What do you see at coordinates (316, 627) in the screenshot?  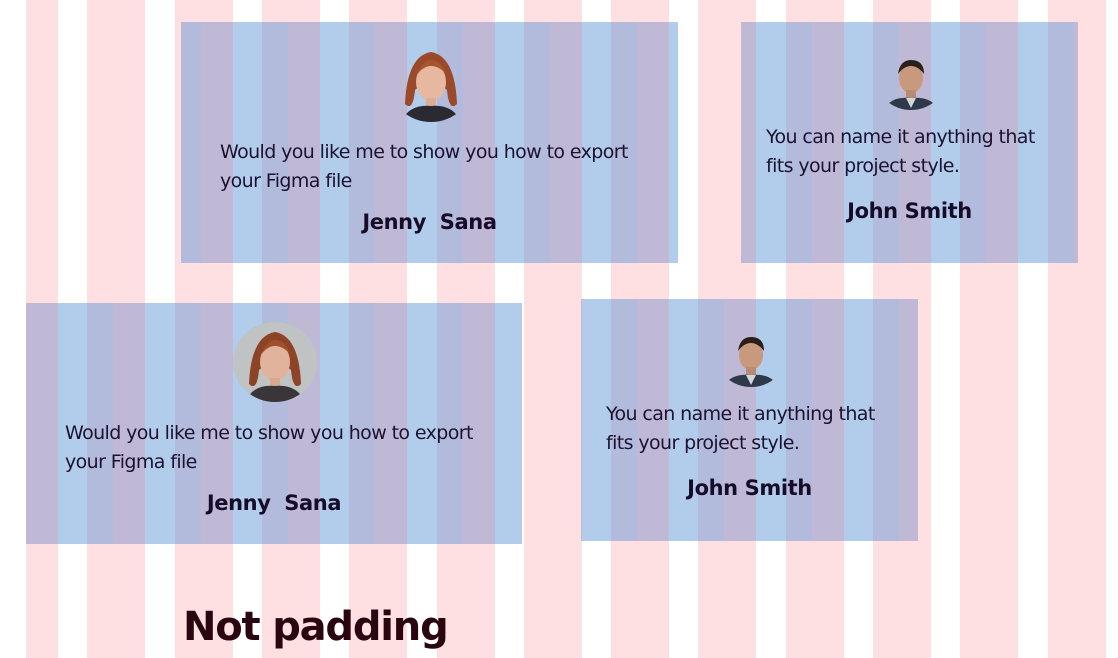 I see `footer-label: Not padding` at bounding box center [316, 627].